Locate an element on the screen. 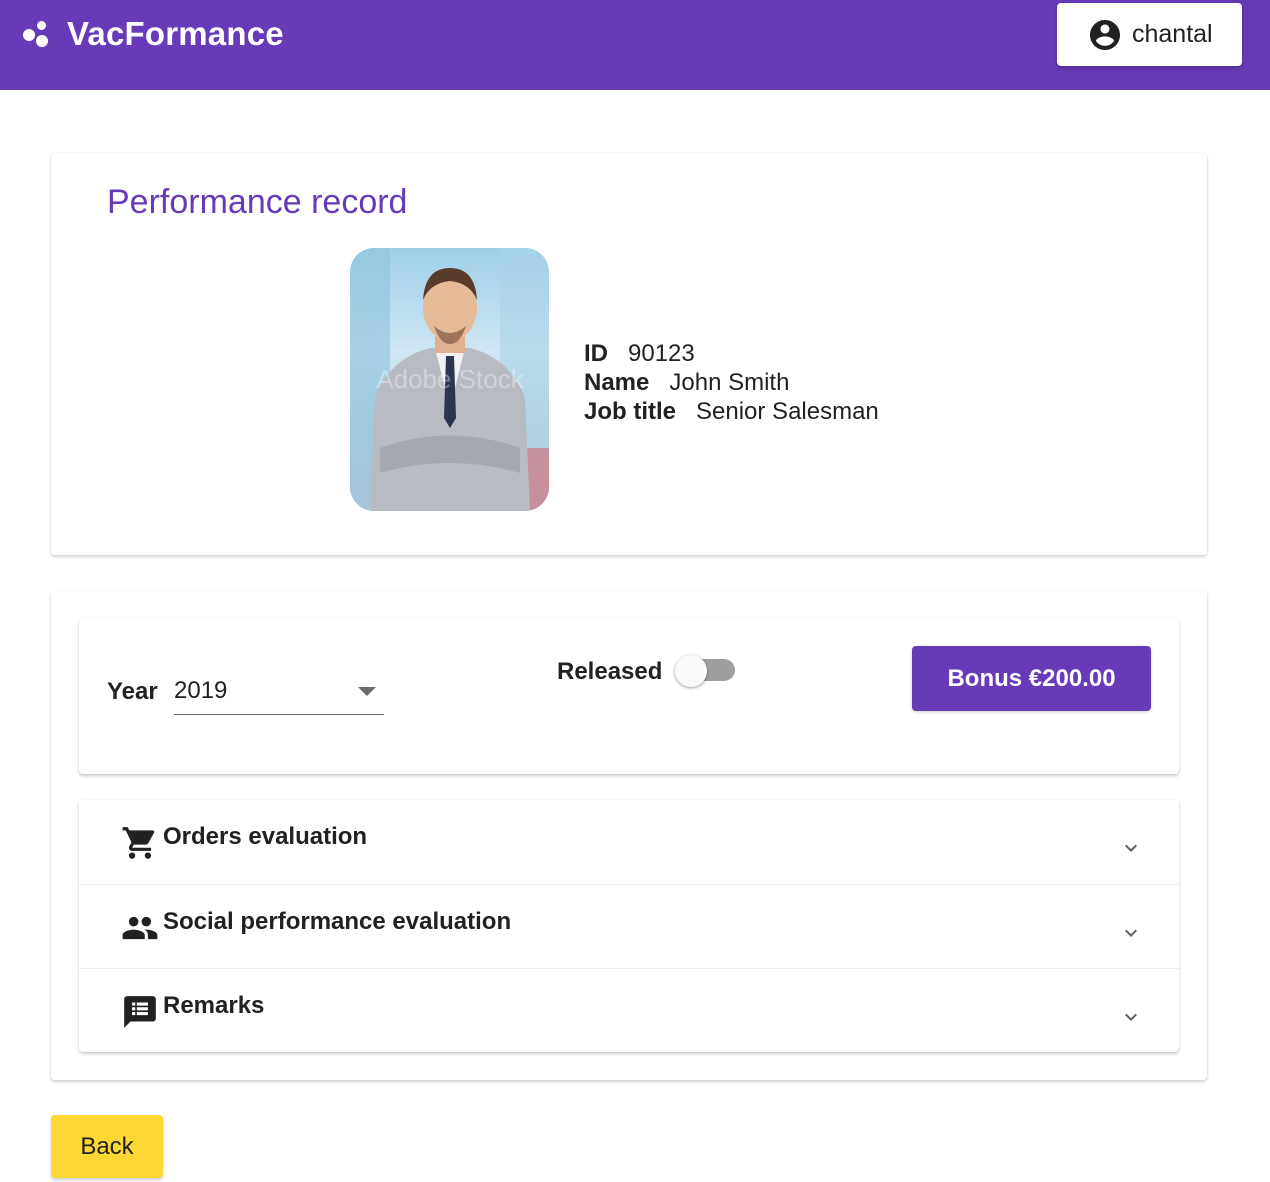 The image size is (1270, 1182). year-value: 2019 is located at coordinates (201, 690).